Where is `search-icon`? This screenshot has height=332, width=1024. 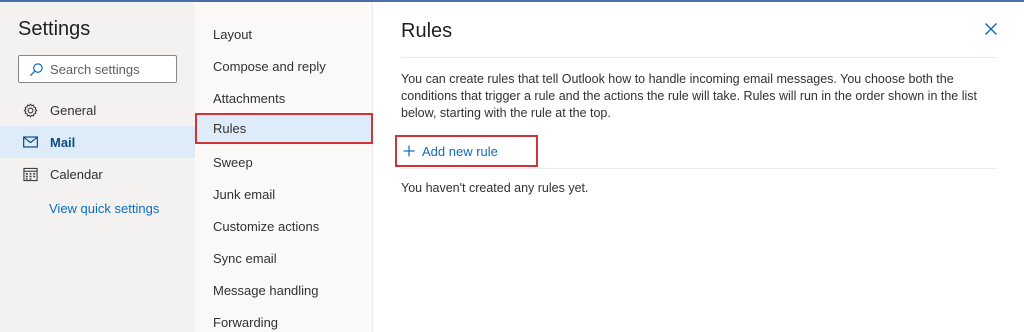
search-icon is located at coordinates (36, 69).